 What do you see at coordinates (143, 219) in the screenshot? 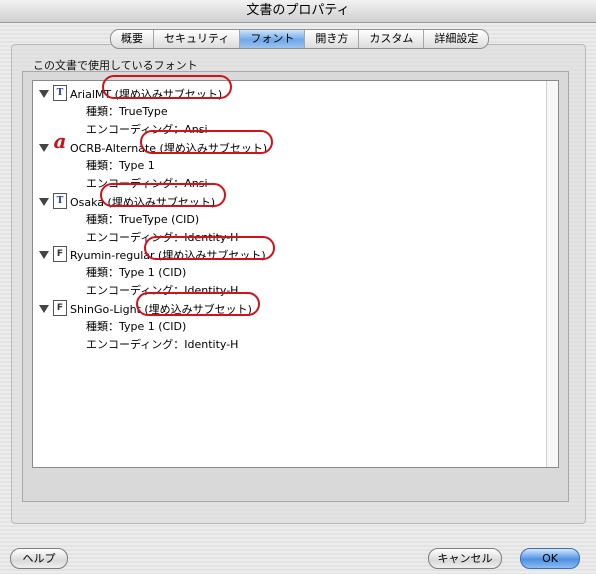
I see `font-type: 種類：TrueType (CID)` at bounding box center [143, 219].